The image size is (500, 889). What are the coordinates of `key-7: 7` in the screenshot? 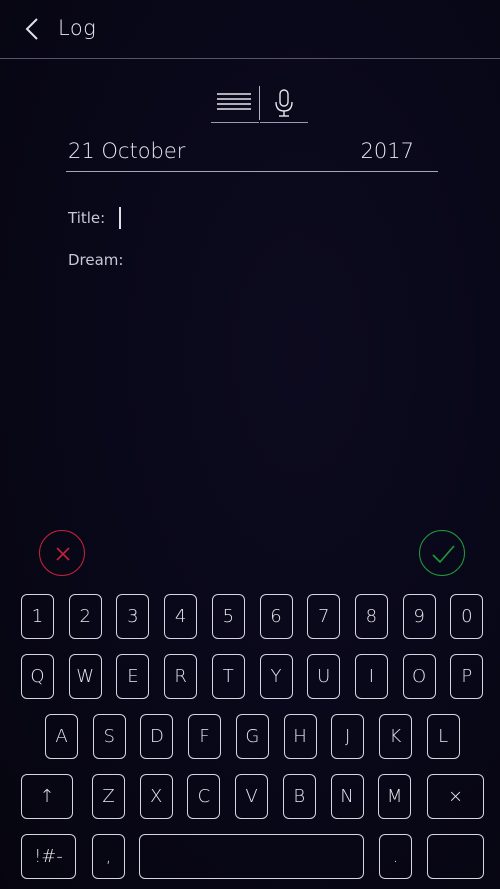 It's located at (324, 616).